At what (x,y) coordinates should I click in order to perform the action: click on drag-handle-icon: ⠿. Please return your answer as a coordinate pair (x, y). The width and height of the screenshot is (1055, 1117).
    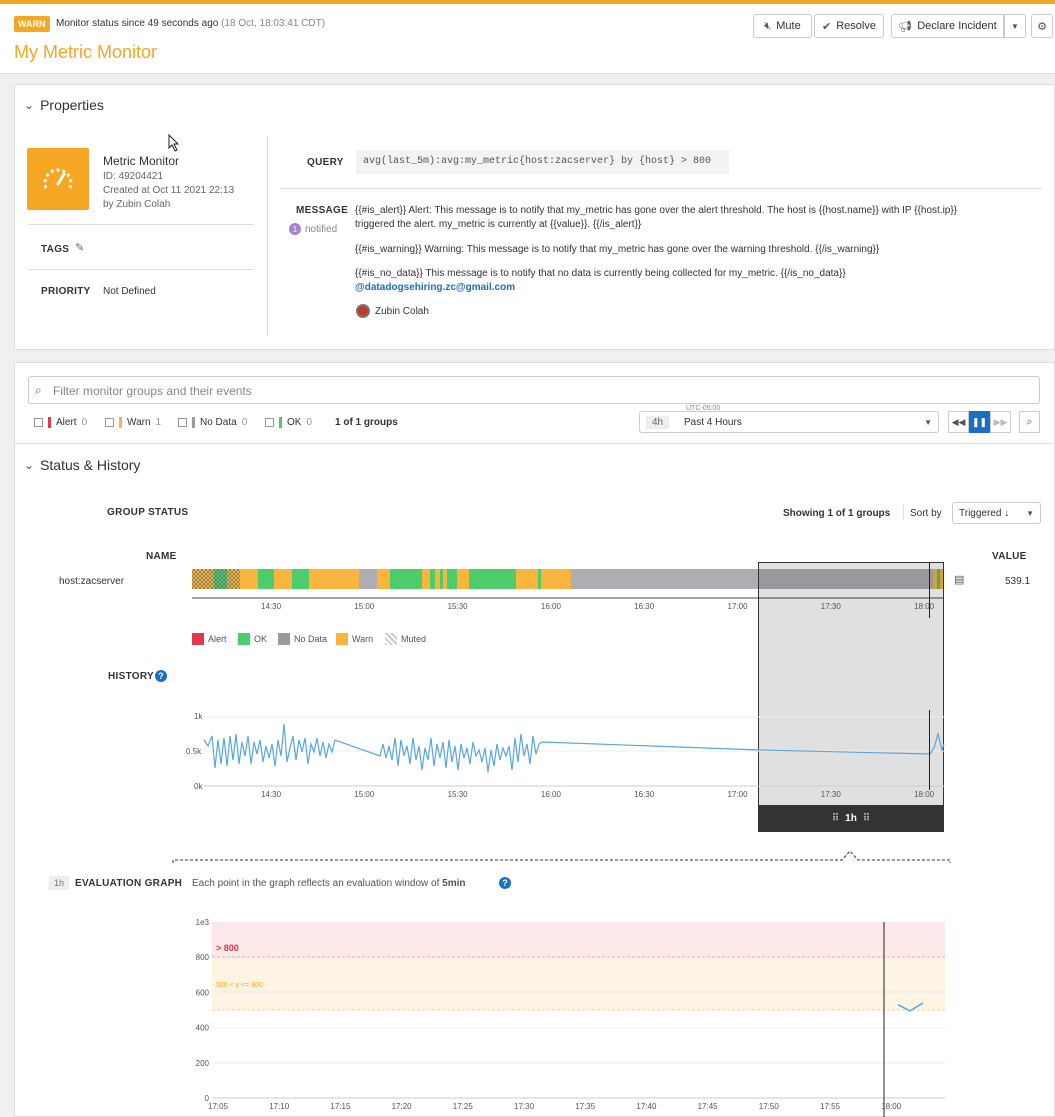
    Looking at the image, I should click on (835, 818).